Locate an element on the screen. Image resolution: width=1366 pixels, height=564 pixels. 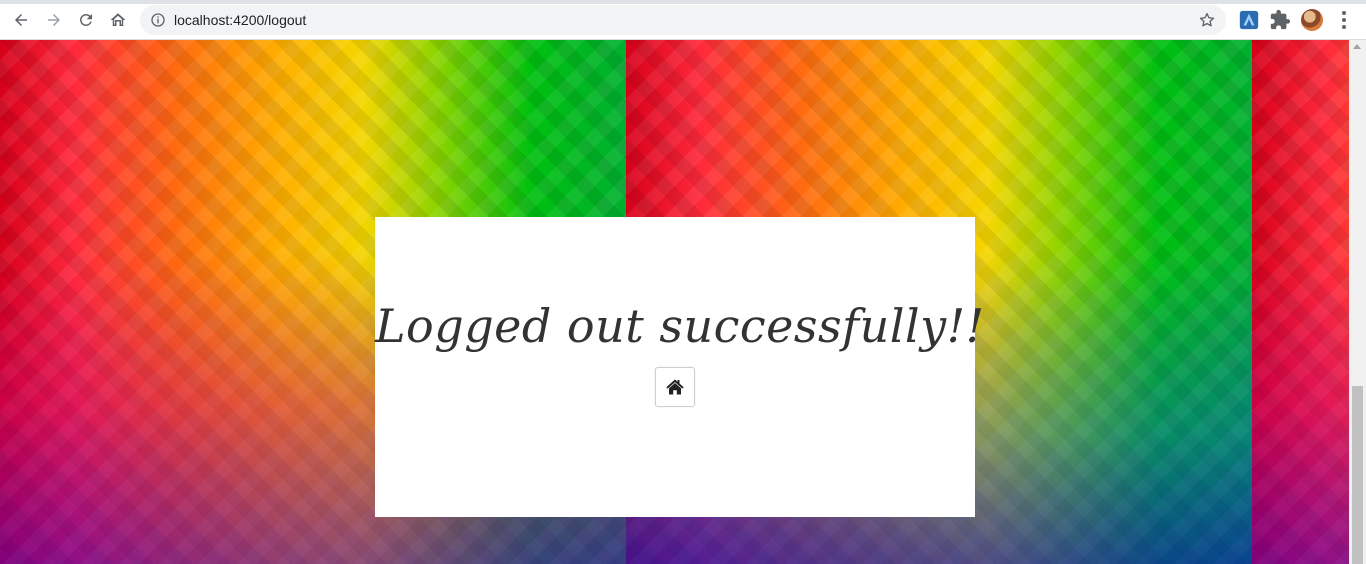
home-button is located at coordinates (118, 20).